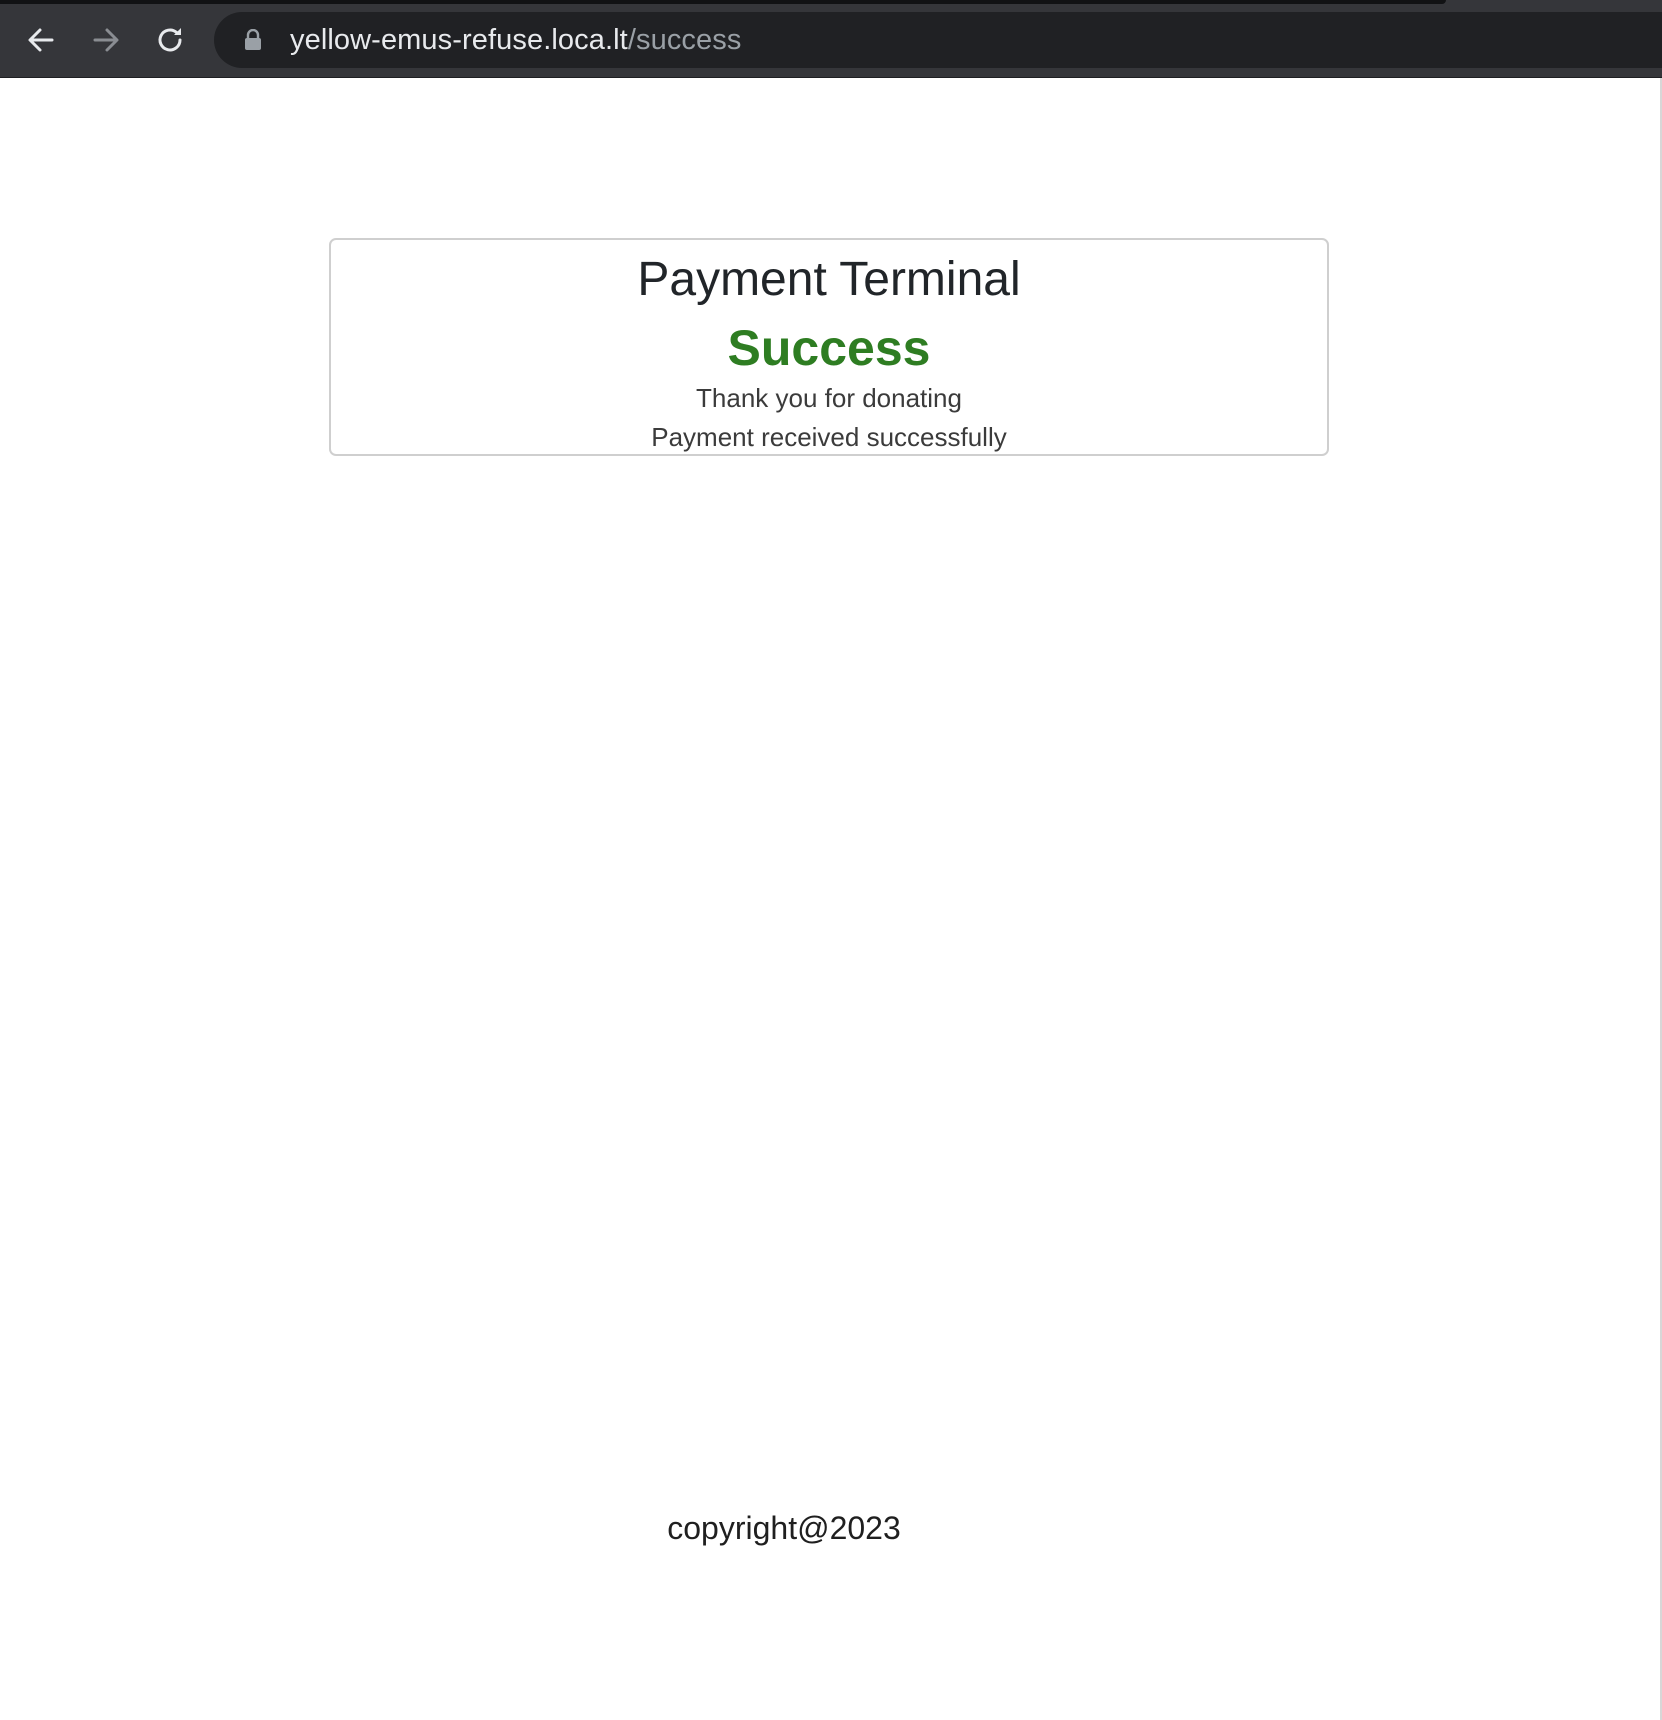  What do you see at coordinates (829, 398) in the screenshot?
I see `thank-you-message: Thank you for donating` at bounding box center [829, 398].